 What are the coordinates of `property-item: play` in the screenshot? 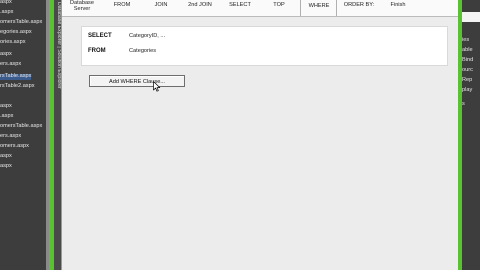 It's located at (467, 90).